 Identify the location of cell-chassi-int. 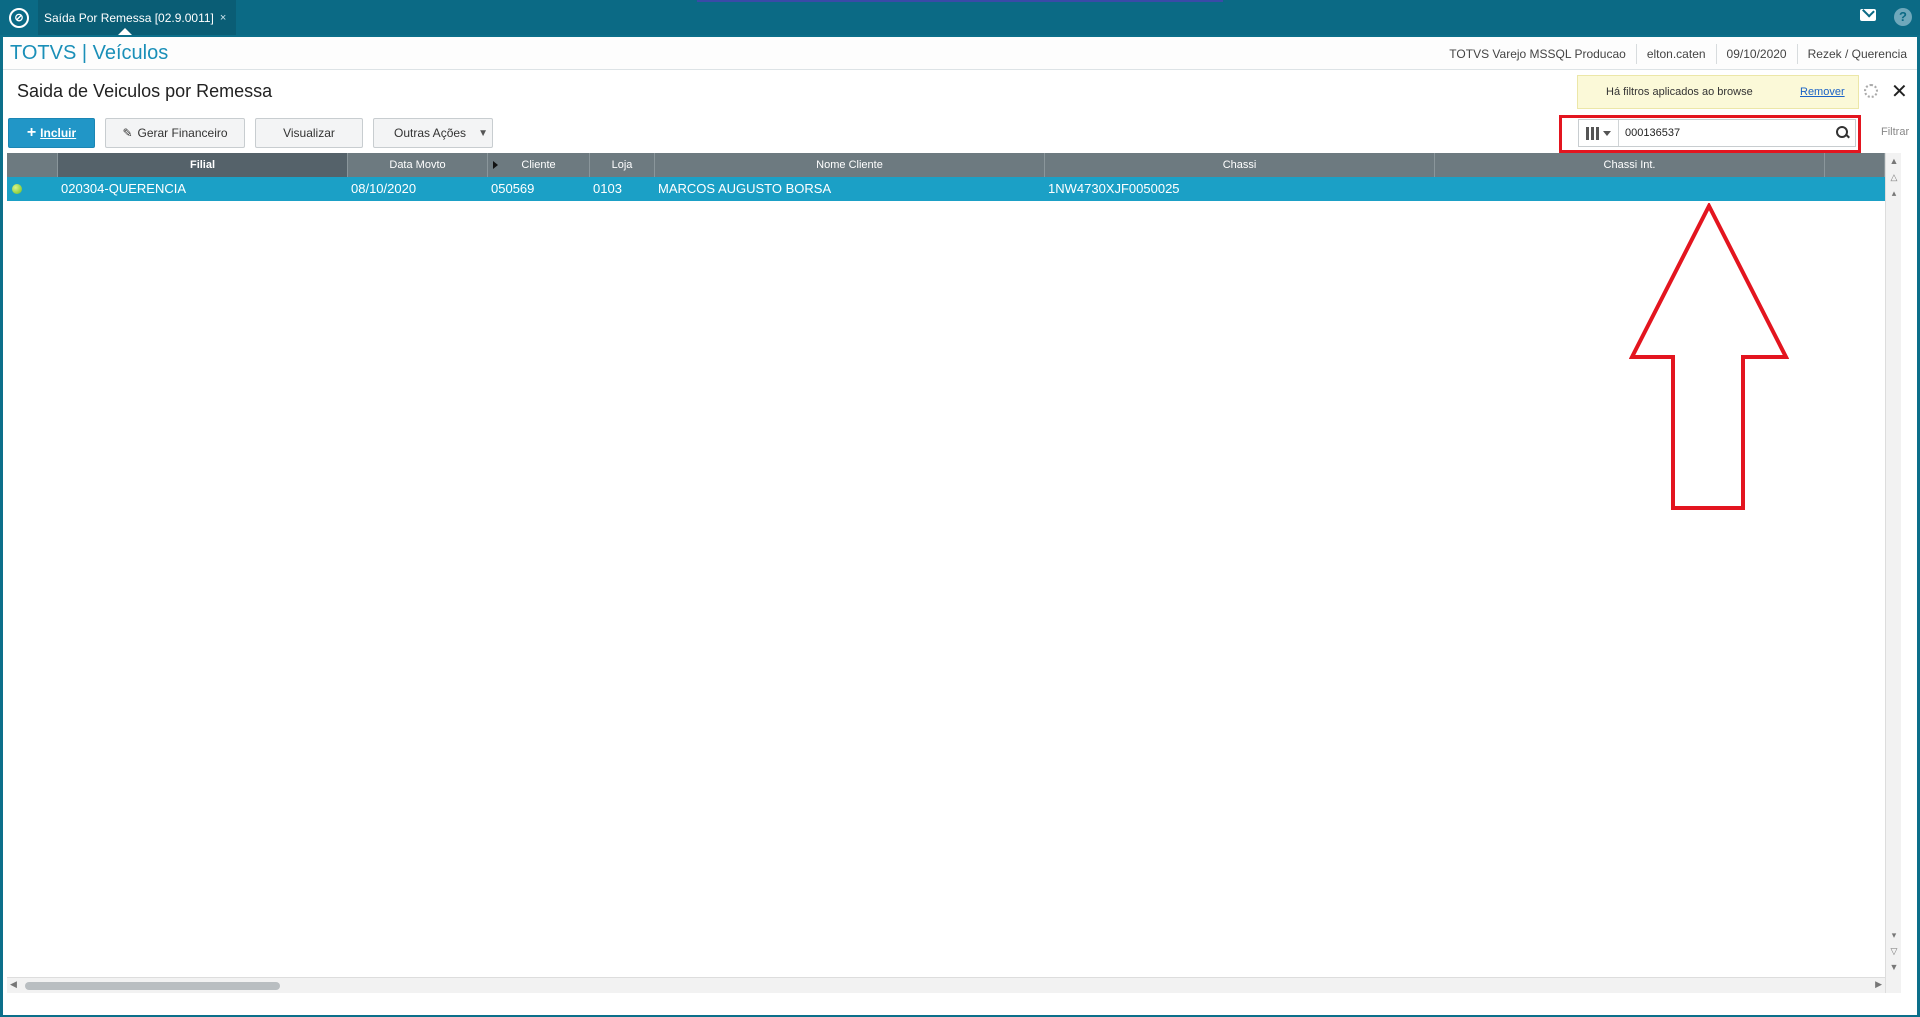
(1630, 189).